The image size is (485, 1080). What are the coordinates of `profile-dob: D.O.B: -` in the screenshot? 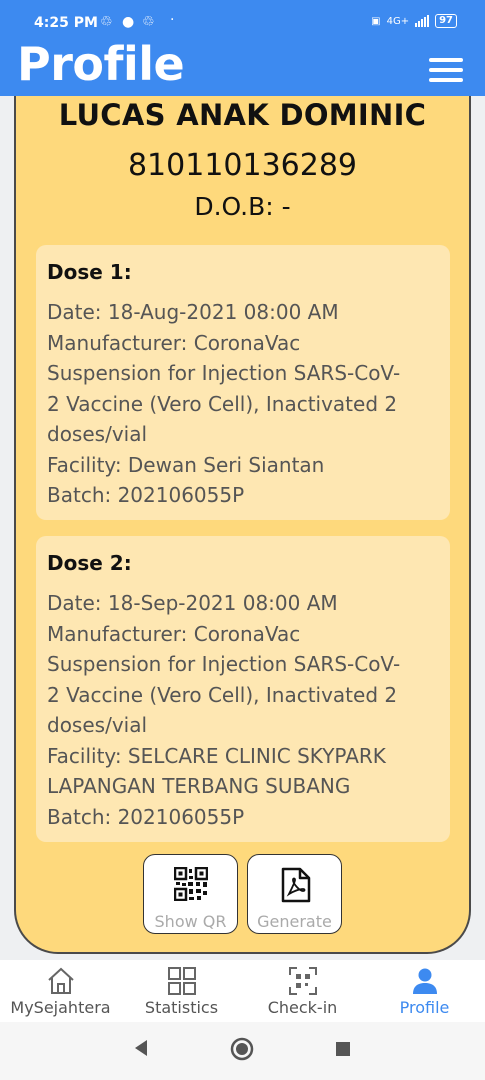 It's located at (242, 206).